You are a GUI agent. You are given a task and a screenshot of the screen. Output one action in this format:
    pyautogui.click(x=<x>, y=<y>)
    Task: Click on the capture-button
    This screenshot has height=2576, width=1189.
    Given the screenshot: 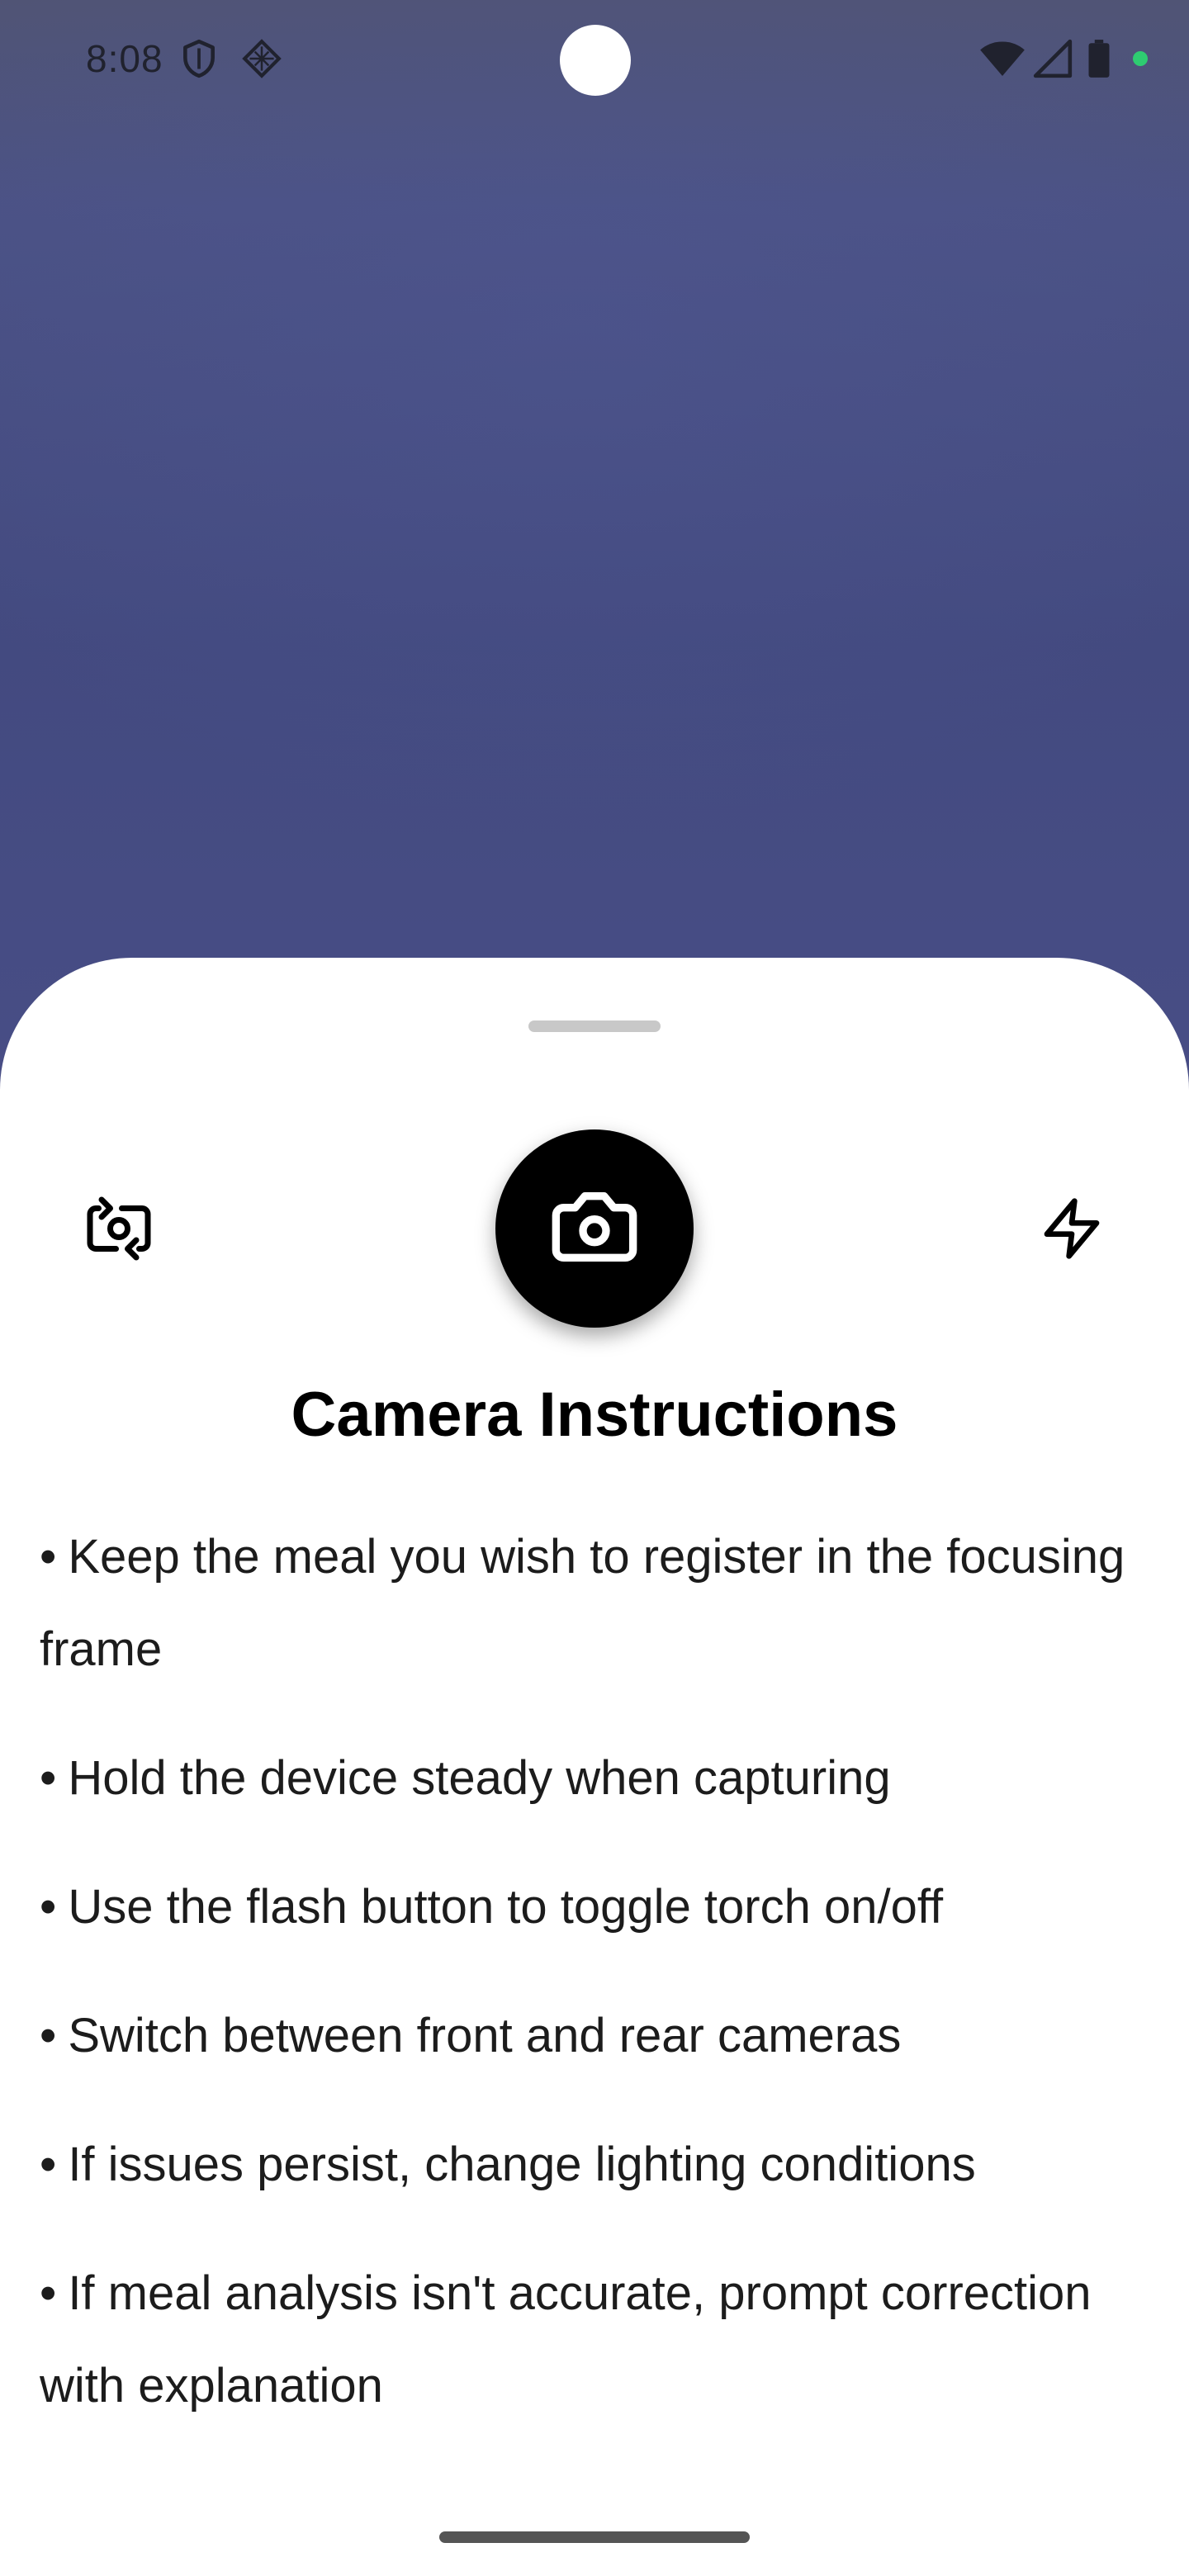 What is the action you would take?
    pyautogui.click(x=594, y=1228)
    